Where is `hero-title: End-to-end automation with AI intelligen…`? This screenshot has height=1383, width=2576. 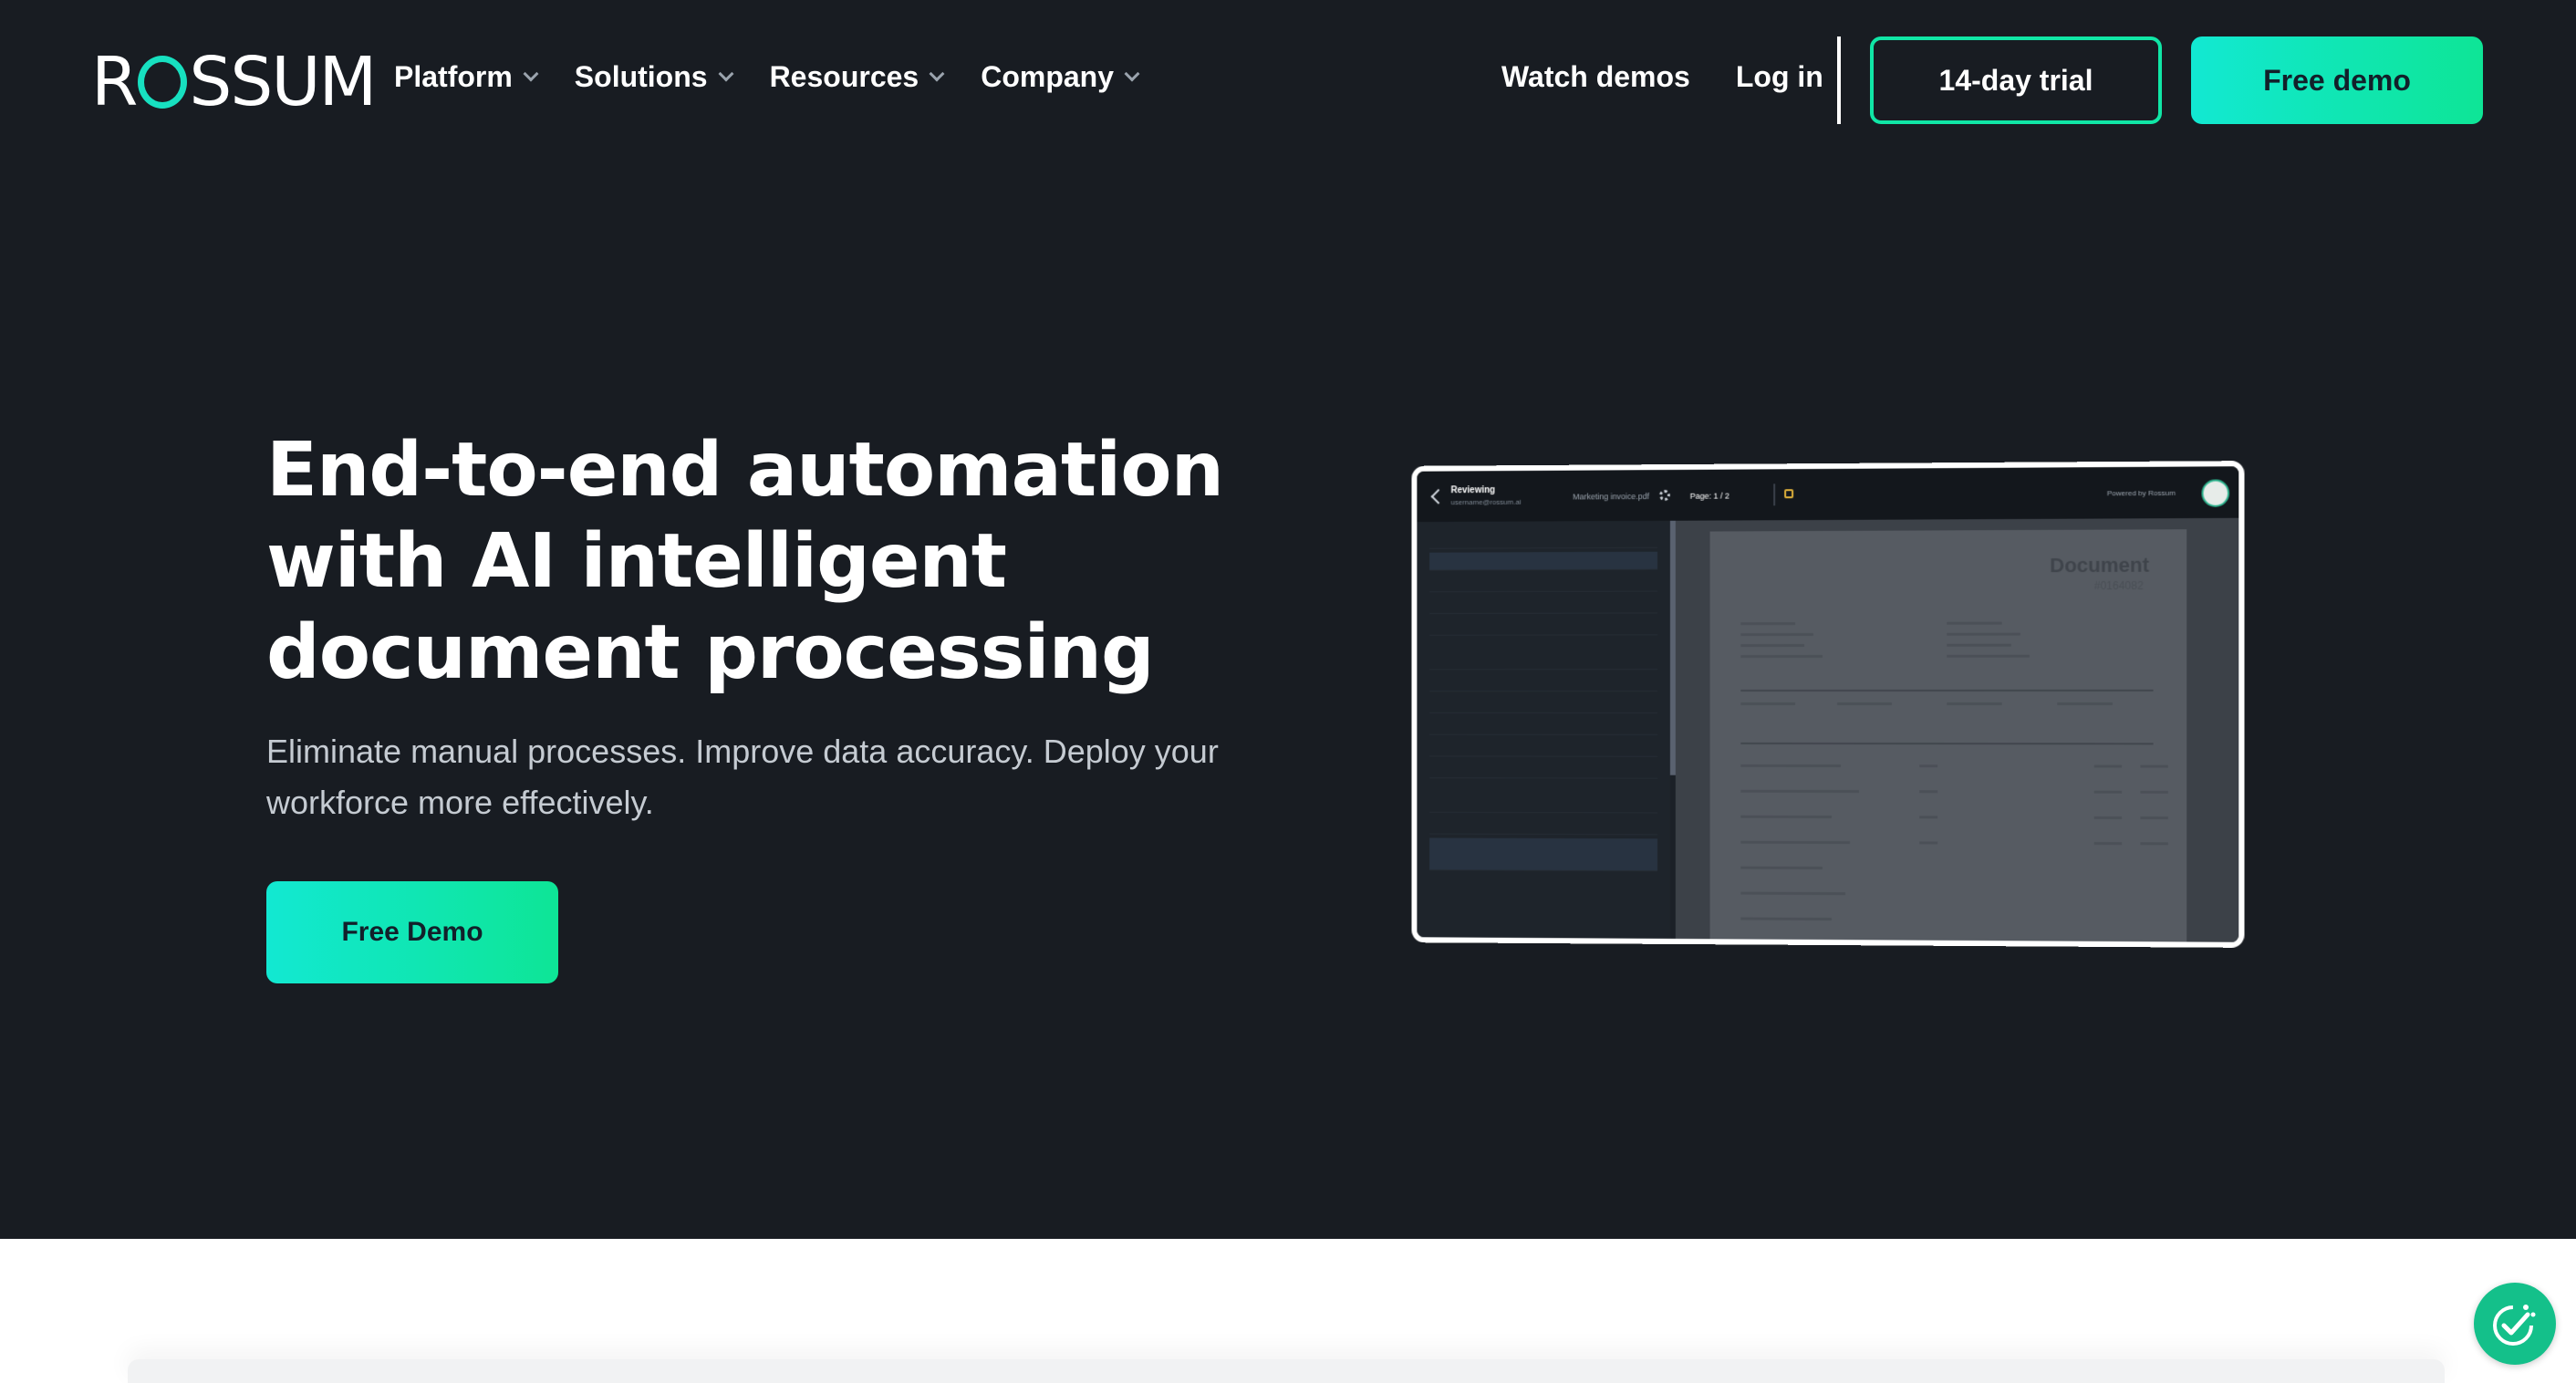 hero-title: End-to-end automation with AI intelligen… is located at coordinates (745, 561).